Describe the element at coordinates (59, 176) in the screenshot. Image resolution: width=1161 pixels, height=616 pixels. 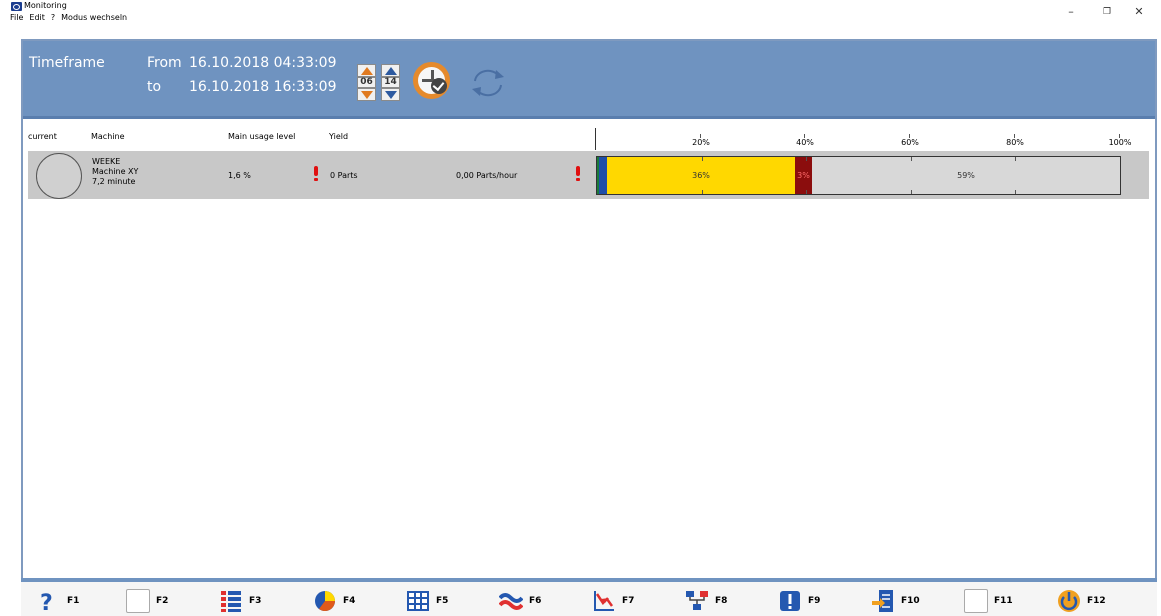
I see `status-indicator` at that location.